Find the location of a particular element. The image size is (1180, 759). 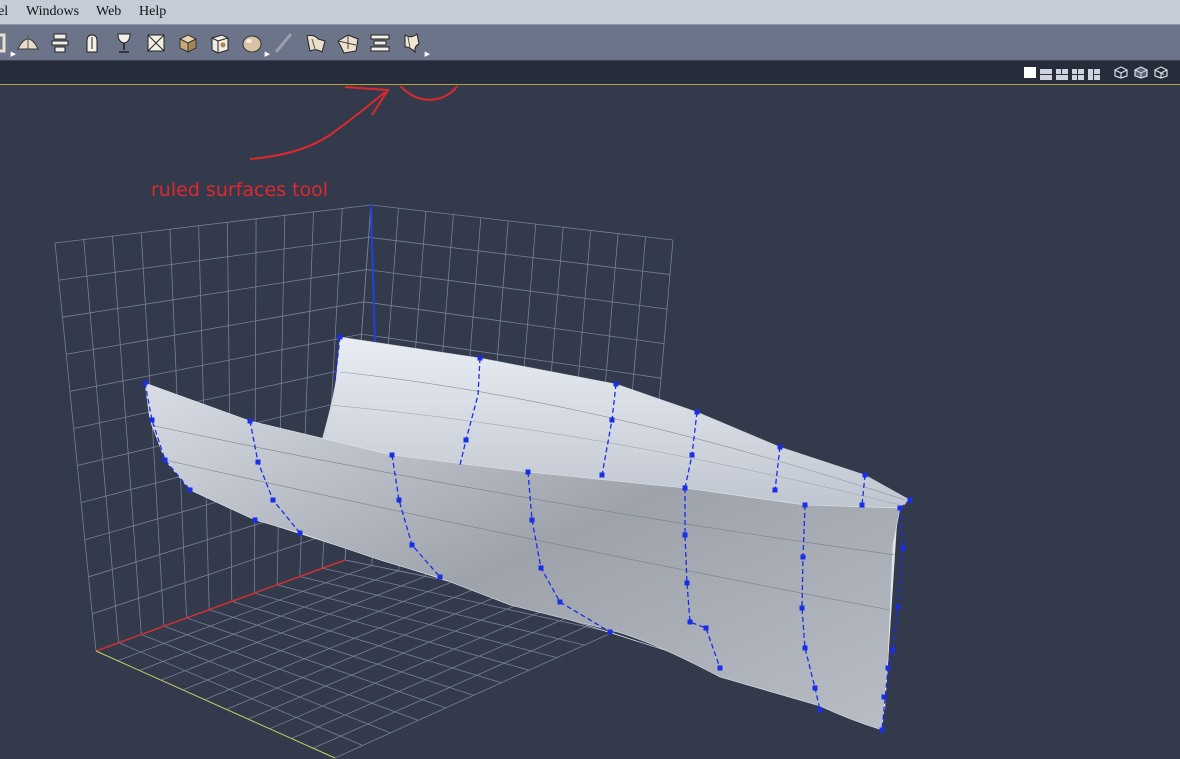

single-view-icon is located at coordinates (1030, 72).